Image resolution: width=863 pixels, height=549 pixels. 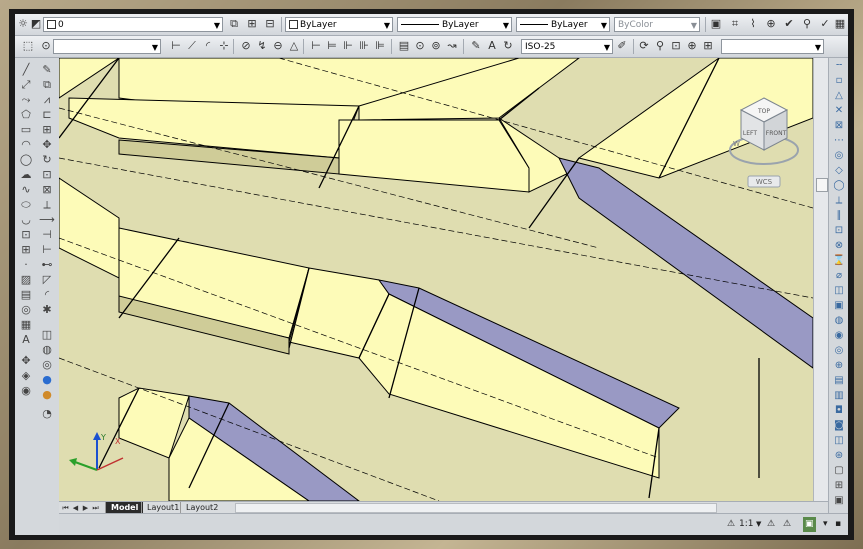 What do you see at coordinates (644, 46) in the screenshot?
I see `orbit-icon: ⟳` at bounding box center [644, 46].